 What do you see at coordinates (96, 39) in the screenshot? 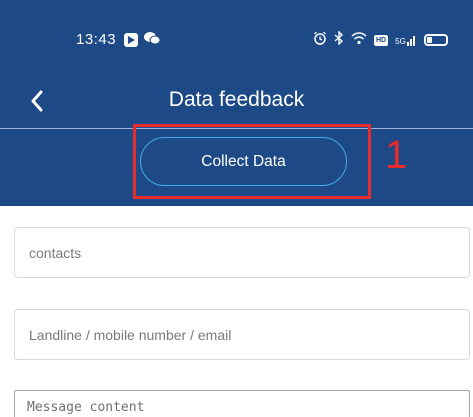
I see `status-time: 13:43` at bounding box center [96, 39].